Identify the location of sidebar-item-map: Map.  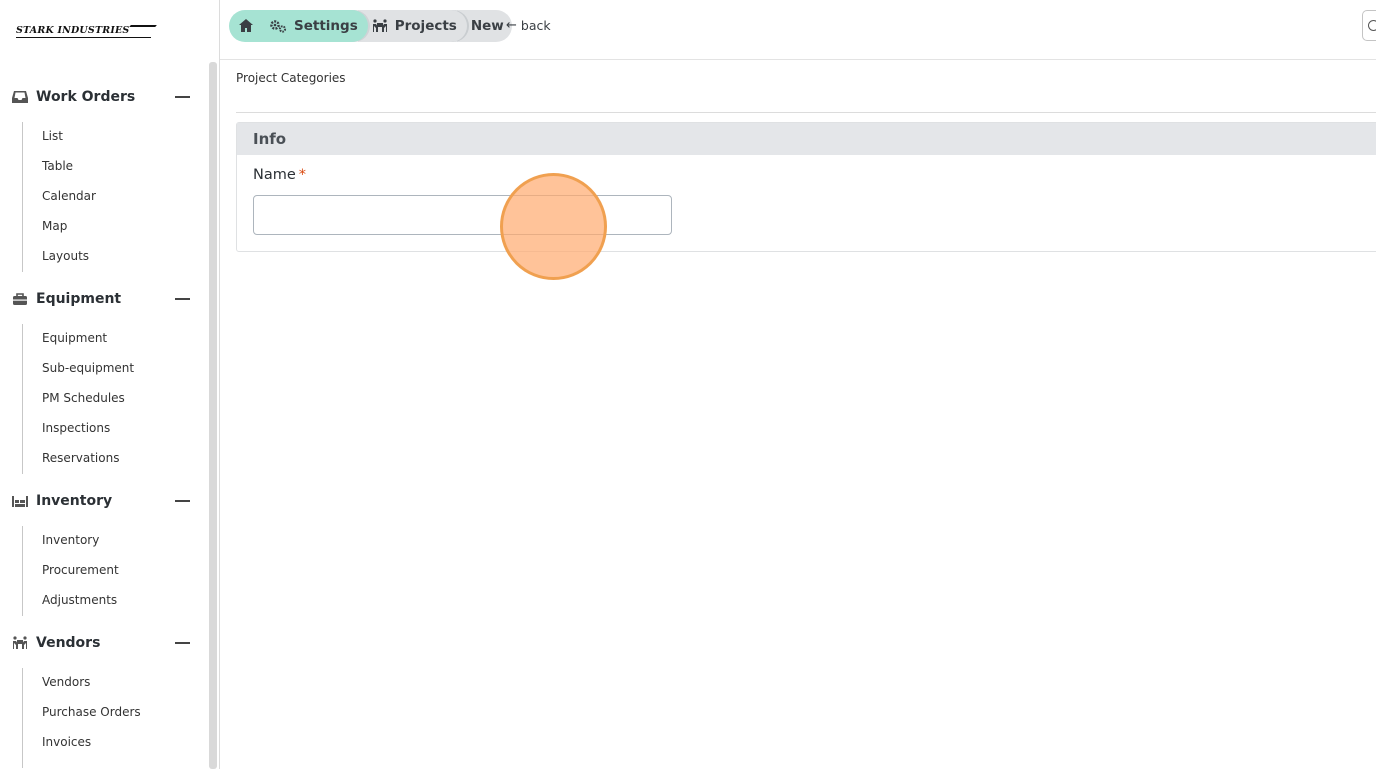
(54, 226).